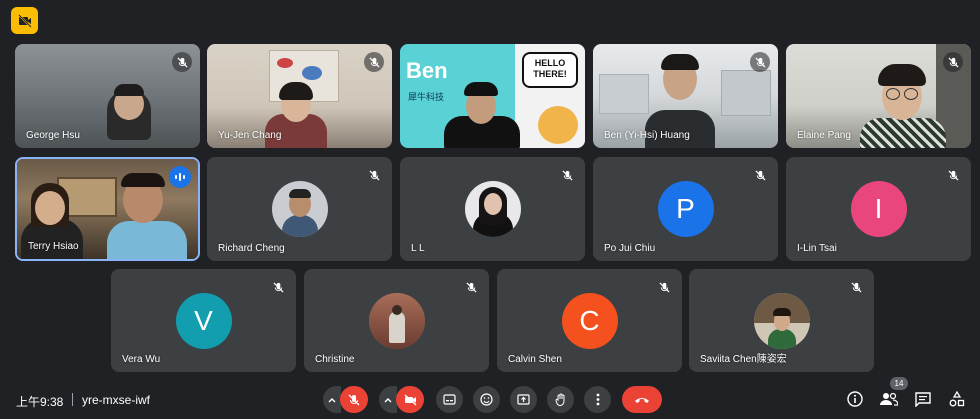  I want to click on emoji-icon, so click(486, 399).